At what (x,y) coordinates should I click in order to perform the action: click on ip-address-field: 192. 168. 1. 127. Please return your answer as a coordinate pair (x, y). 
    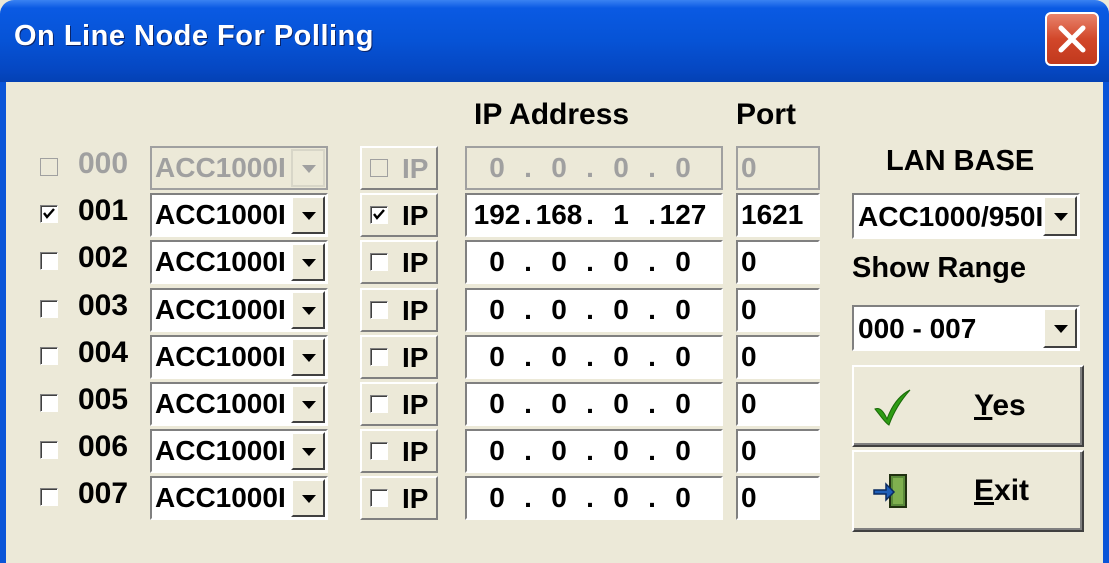
    Looking at the image, I should click on (594, 215).